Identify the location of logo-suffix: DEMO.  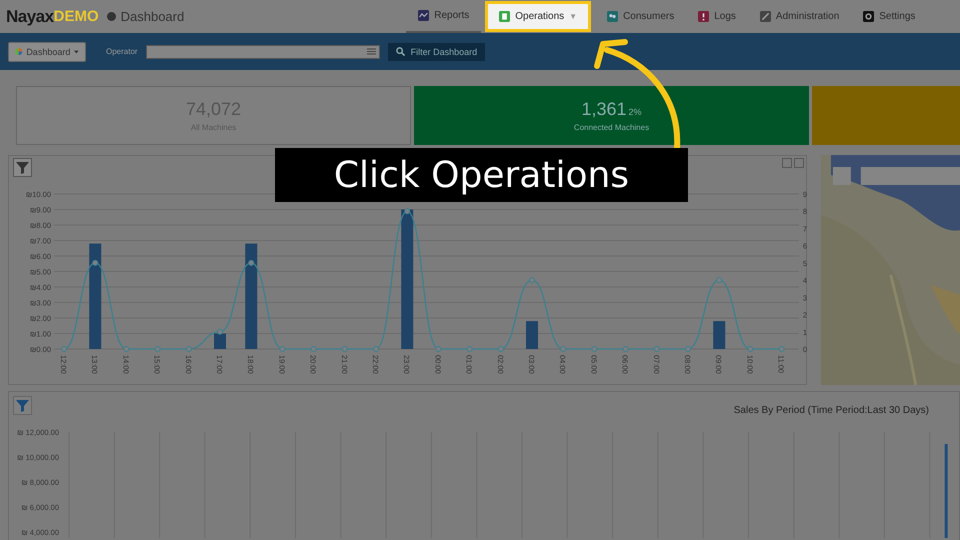
(76, 16).